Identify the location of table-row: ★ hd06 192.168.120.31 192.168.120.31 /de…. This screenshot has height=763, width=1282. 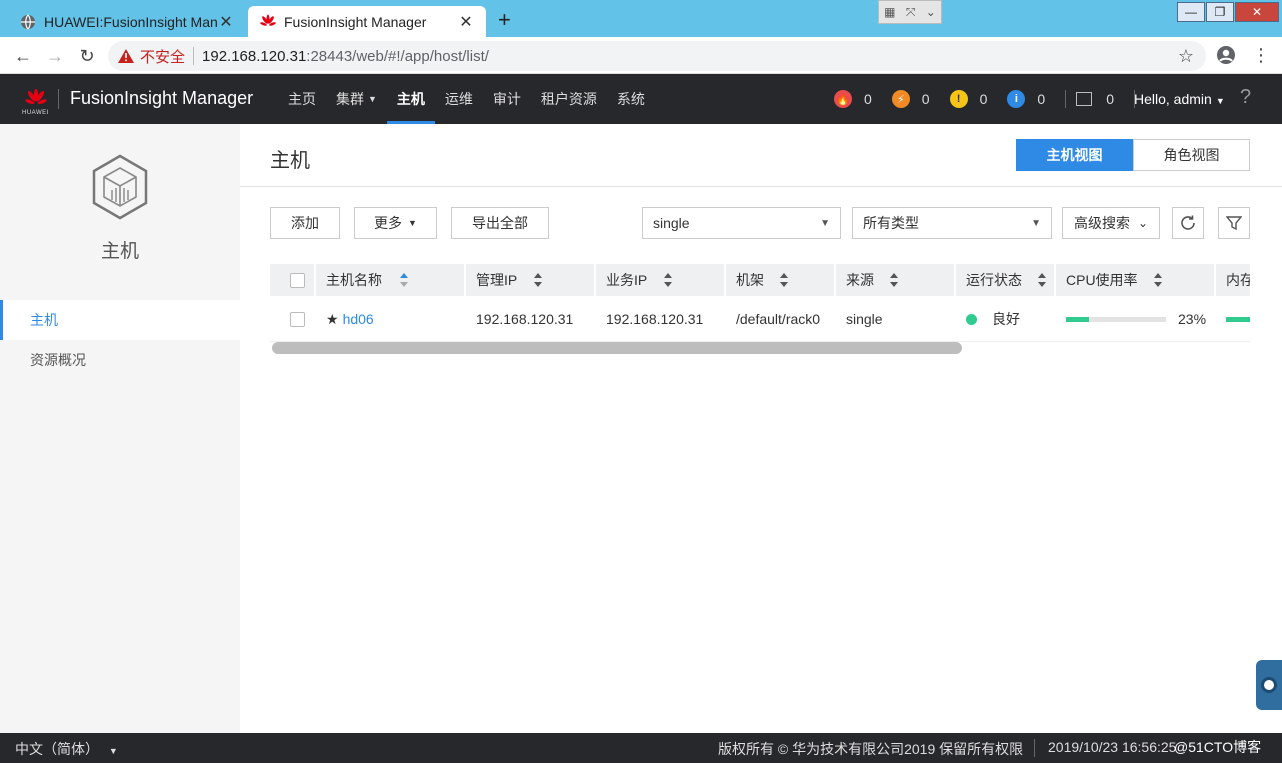
(760, 319).